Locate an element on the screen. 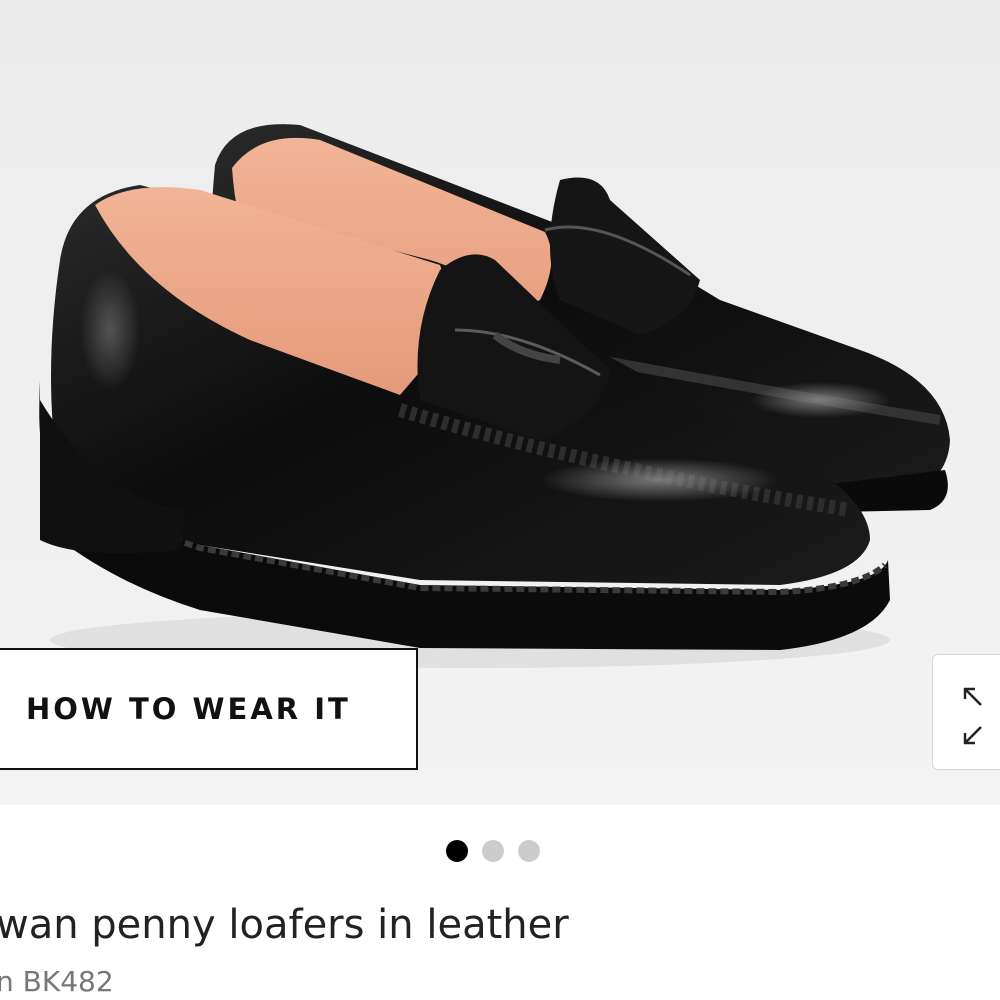 Image resolution: width=1000 pixels, height=1000 pixels. how-to-wear-label: HOW TO WEAR IT is located at coordinates (188, 709).